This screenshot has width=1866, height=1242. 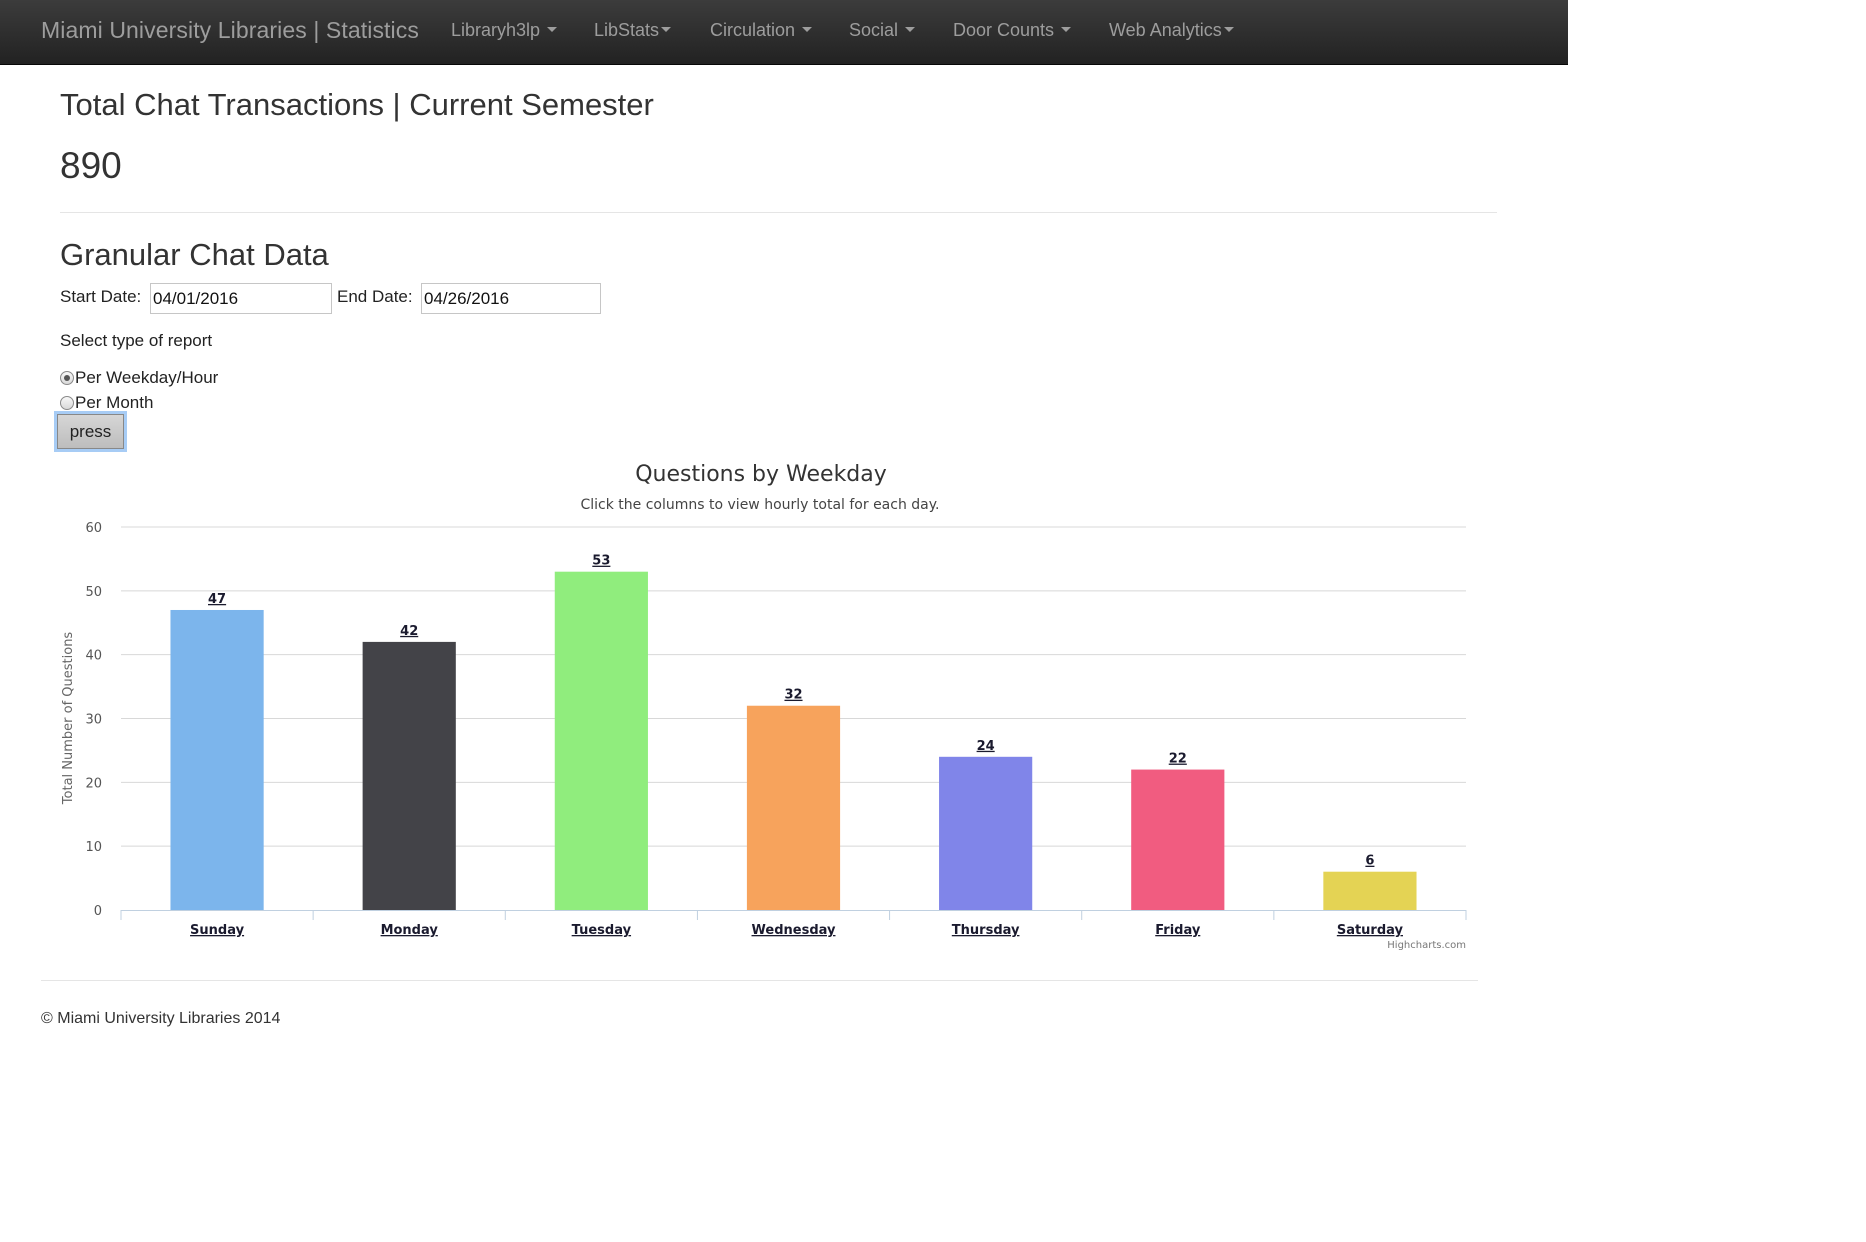 What do you see at coordinates (601, 740) in the screenshot?
I see `bar-tuesday` at bounding box center [601, 740].